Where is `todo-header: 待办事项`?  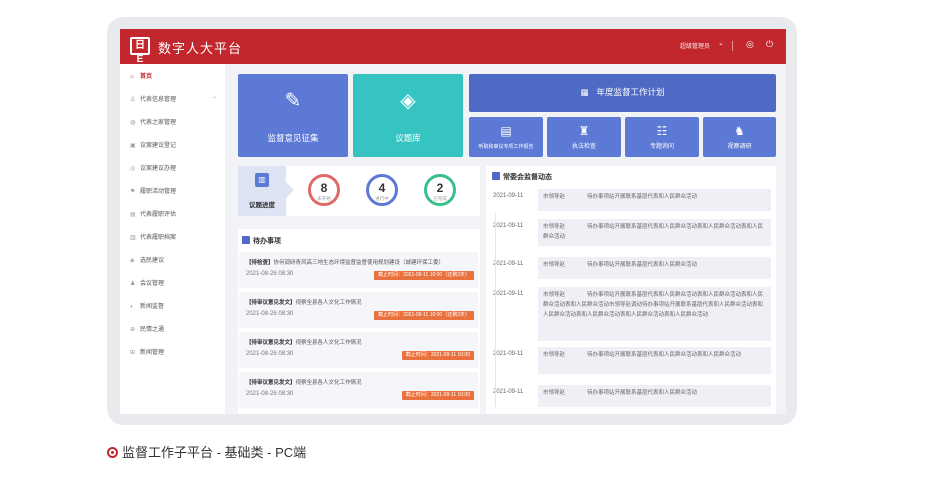 todo-header: 待办事项 is located at coordinates (261, 241).